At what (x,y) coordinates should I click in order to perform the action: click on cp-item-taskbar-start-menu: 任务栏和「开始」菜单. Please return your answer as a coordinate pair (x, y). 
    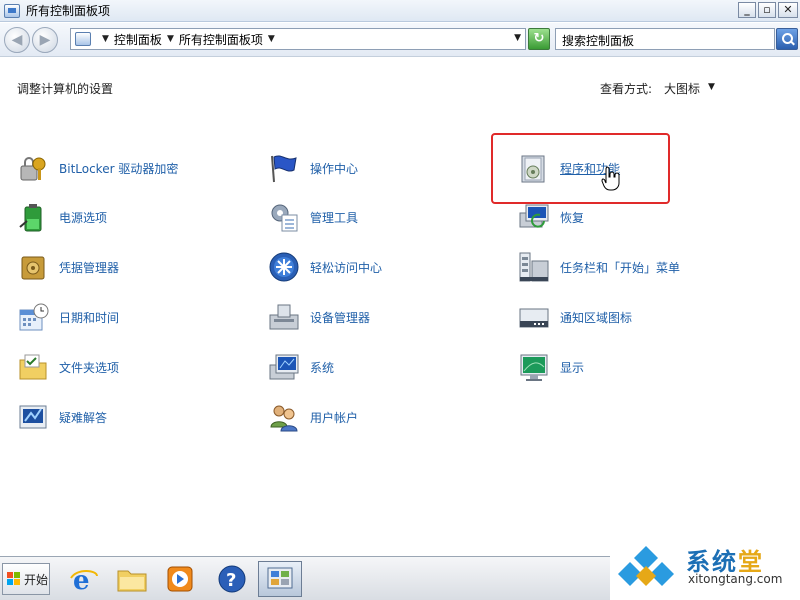
    Looking at the image, I should click on (599, 267).